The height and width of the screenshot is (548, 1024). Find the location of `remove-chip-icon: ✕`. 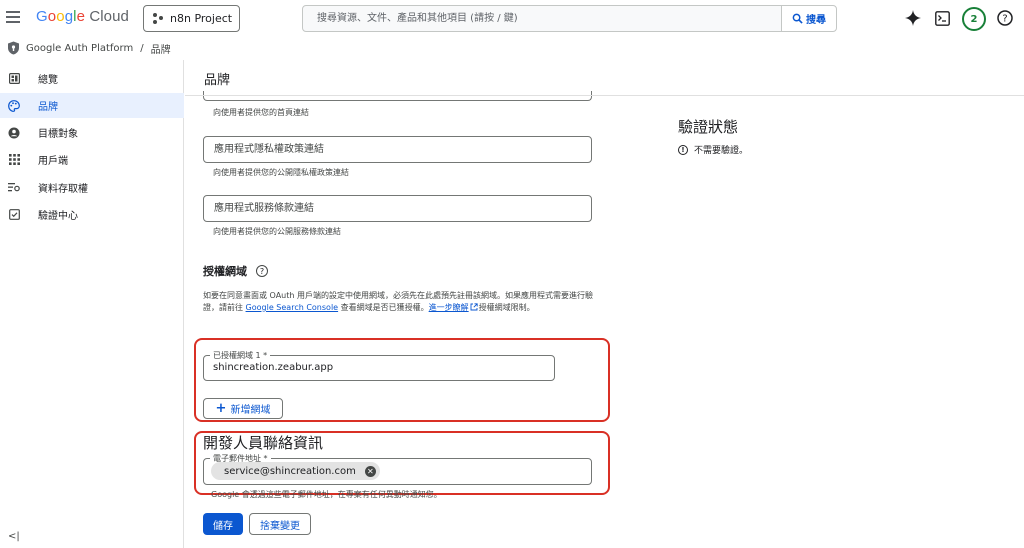

remove-chip-icon: ✕ is located at coordinates (370, 471).